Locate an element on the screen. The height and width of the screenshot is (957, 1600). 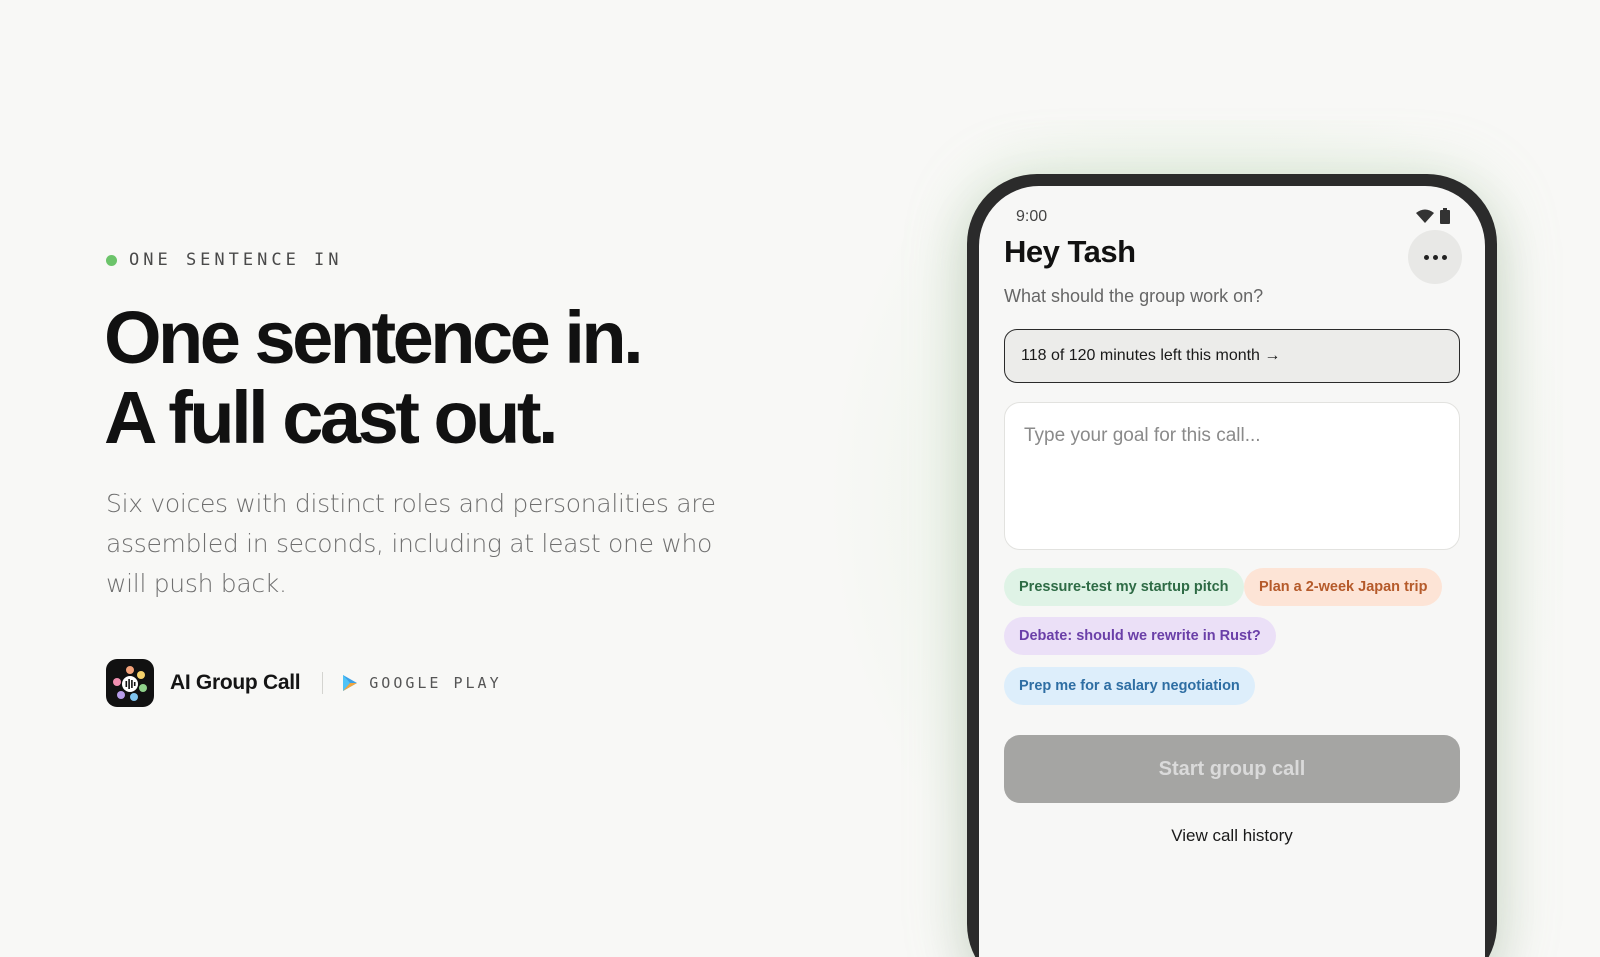
more-options-button is located at coordinates (1435, 257).